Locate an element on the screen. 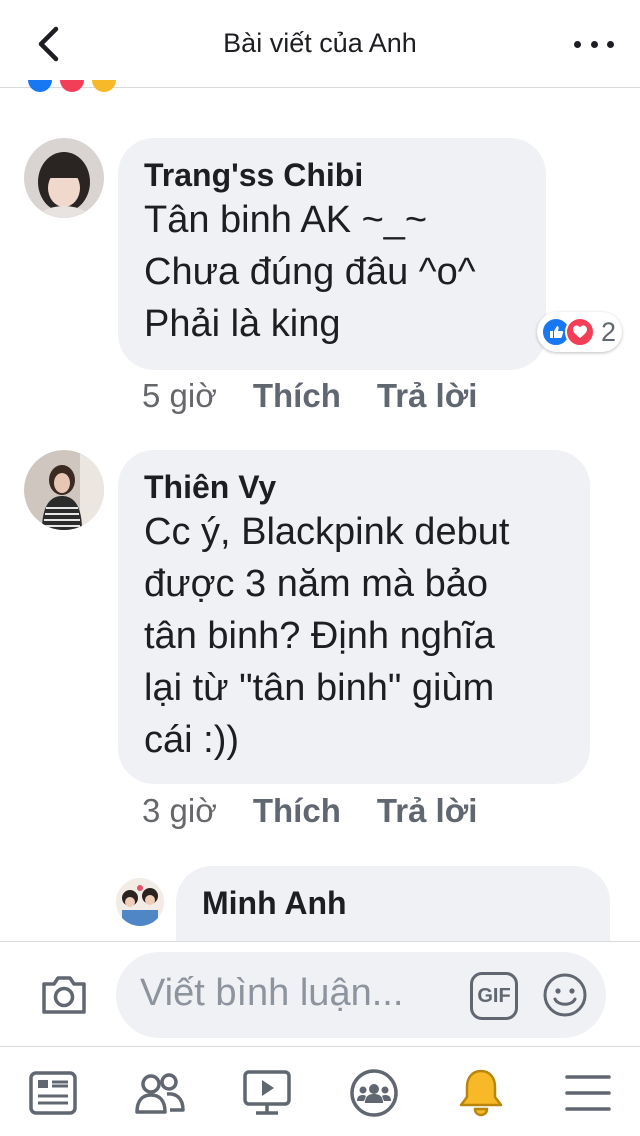 This screenshot has width=640, height=1136. comment-text-line: được 3 năm mà bảo is located at coordinates (316, 584).